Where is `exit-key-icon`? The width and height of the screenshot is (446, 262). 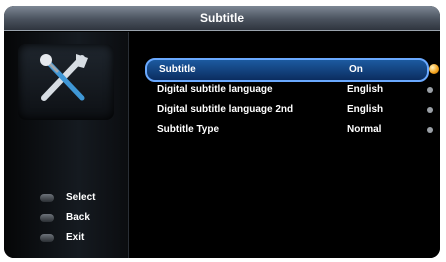 exit-key-icon is located at coordinates (47, 238).